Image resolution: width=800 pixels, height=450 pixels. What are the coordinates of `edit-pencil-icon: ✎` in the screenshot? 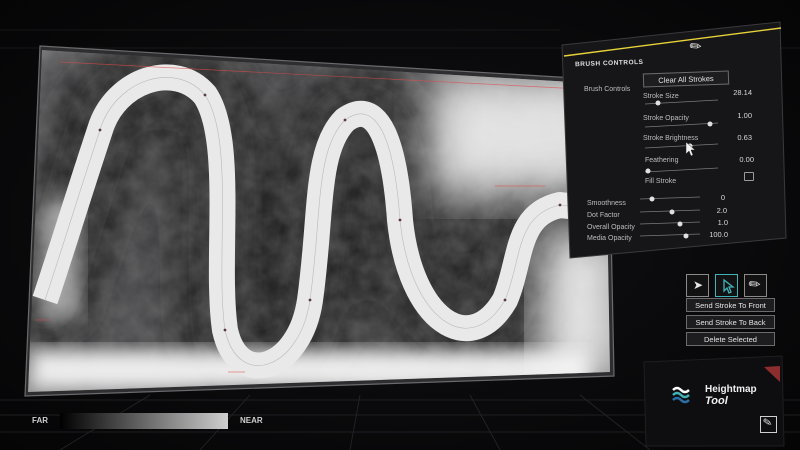 It's located at (768, 423).